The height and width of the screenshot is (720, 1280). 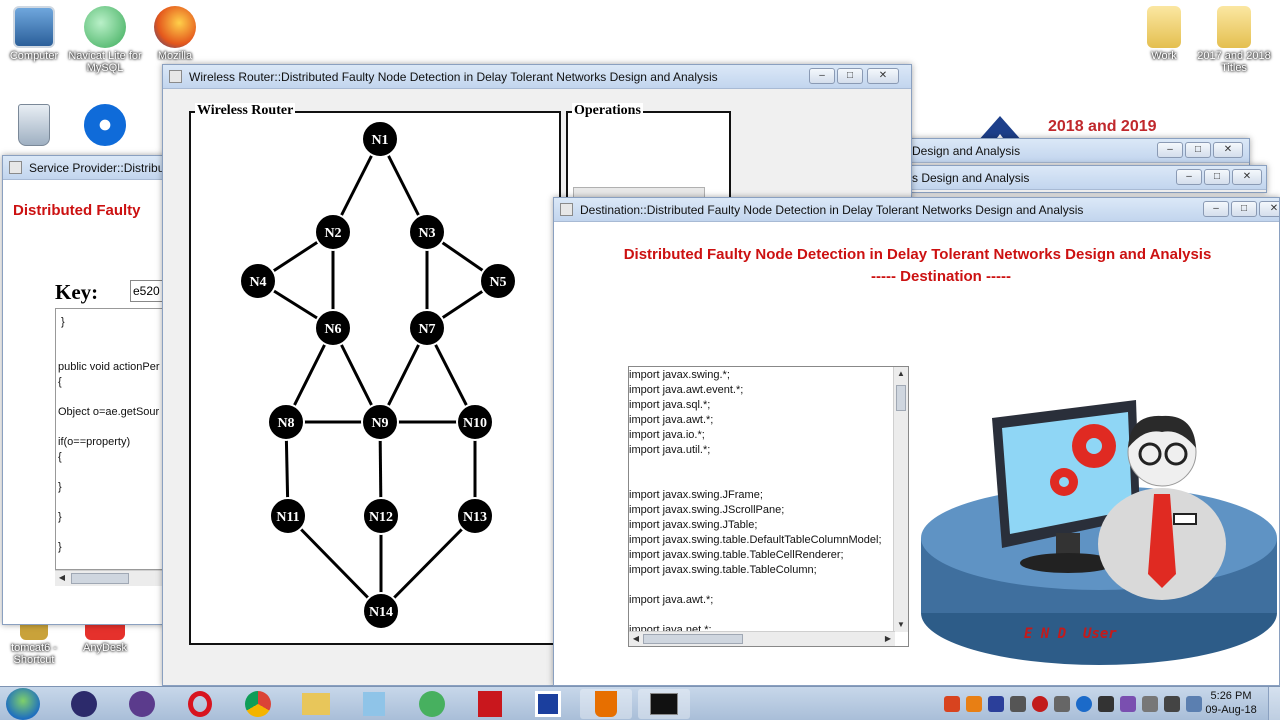 I want to click on taskbar-app-netbeans, so click(x=142, y=704).